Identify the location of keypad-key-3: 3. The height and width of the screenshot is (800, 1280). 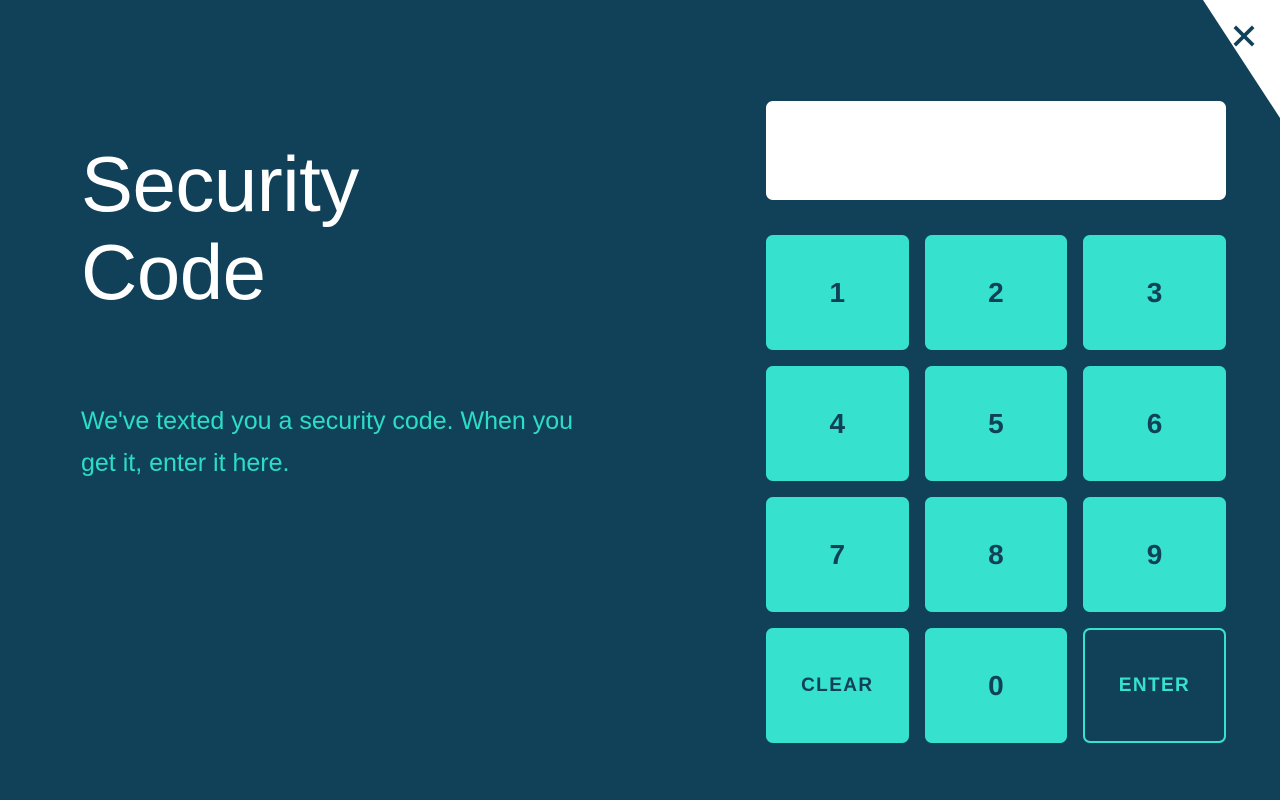
(1154, 292).